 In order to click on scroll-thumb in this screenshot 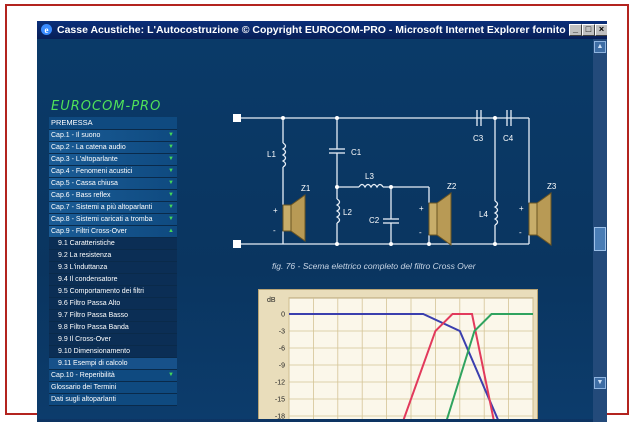, I will do `click(600, 239)`.